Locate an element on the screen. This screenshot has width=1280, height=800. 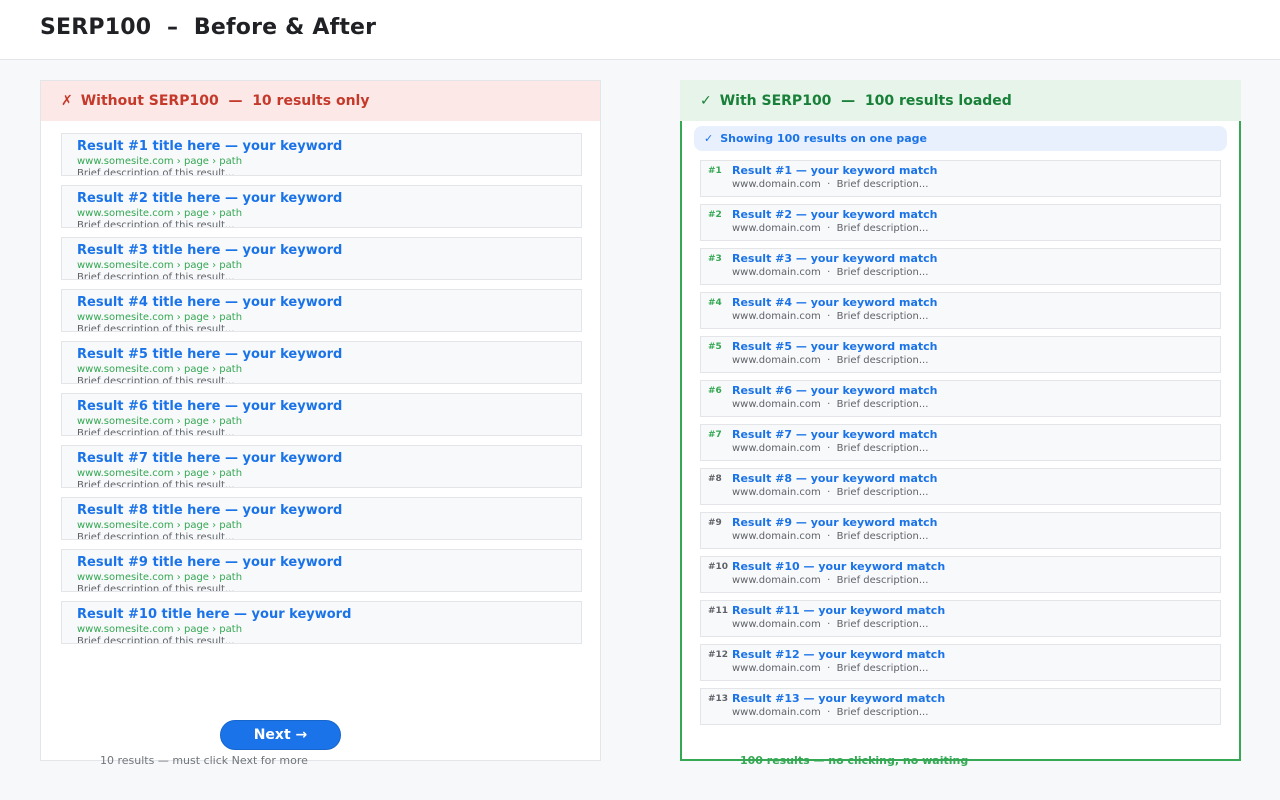
result-title-link: Result #9 — your keyword match is located at coordinates (835, 522).